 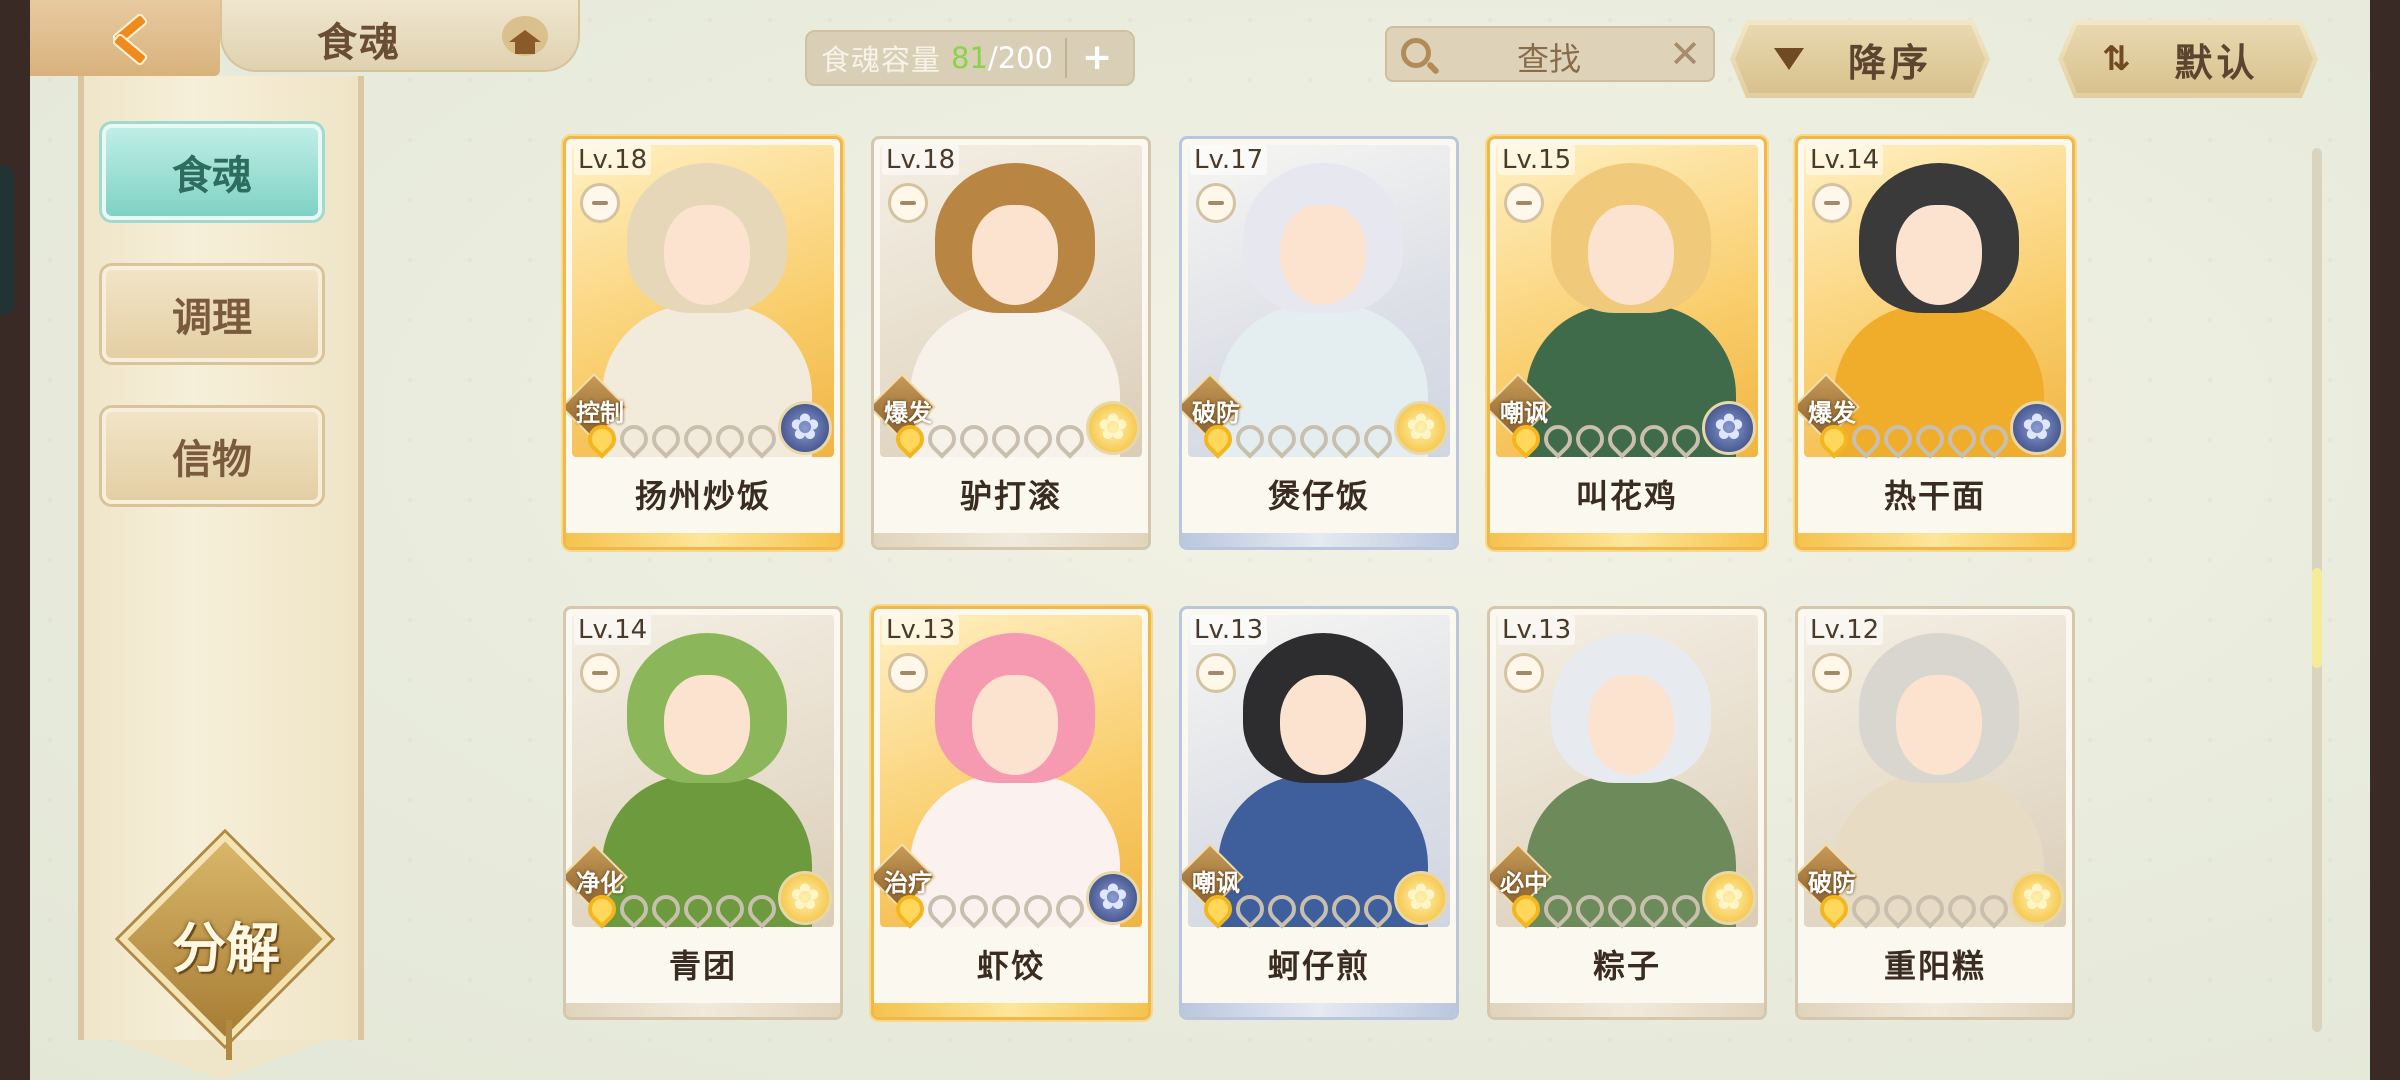 I want to click on tab-conditioning: 调理, so click(x=212, y=314).